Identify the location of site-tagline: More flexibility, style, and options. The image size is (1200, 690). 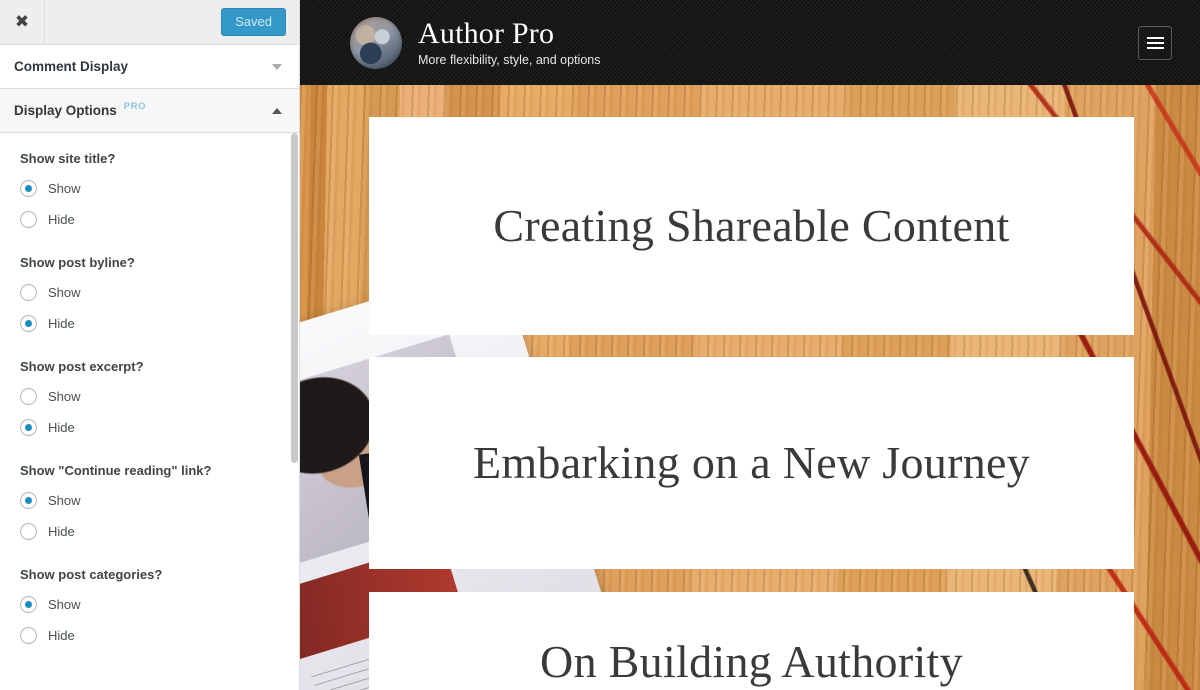
(509, 59).